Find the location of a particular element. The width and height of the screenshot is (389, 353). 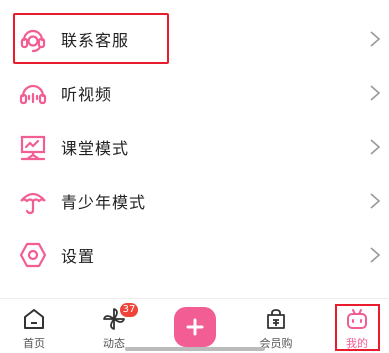

menu-item-label: 联系客服 is located at coordinates (95, 40).